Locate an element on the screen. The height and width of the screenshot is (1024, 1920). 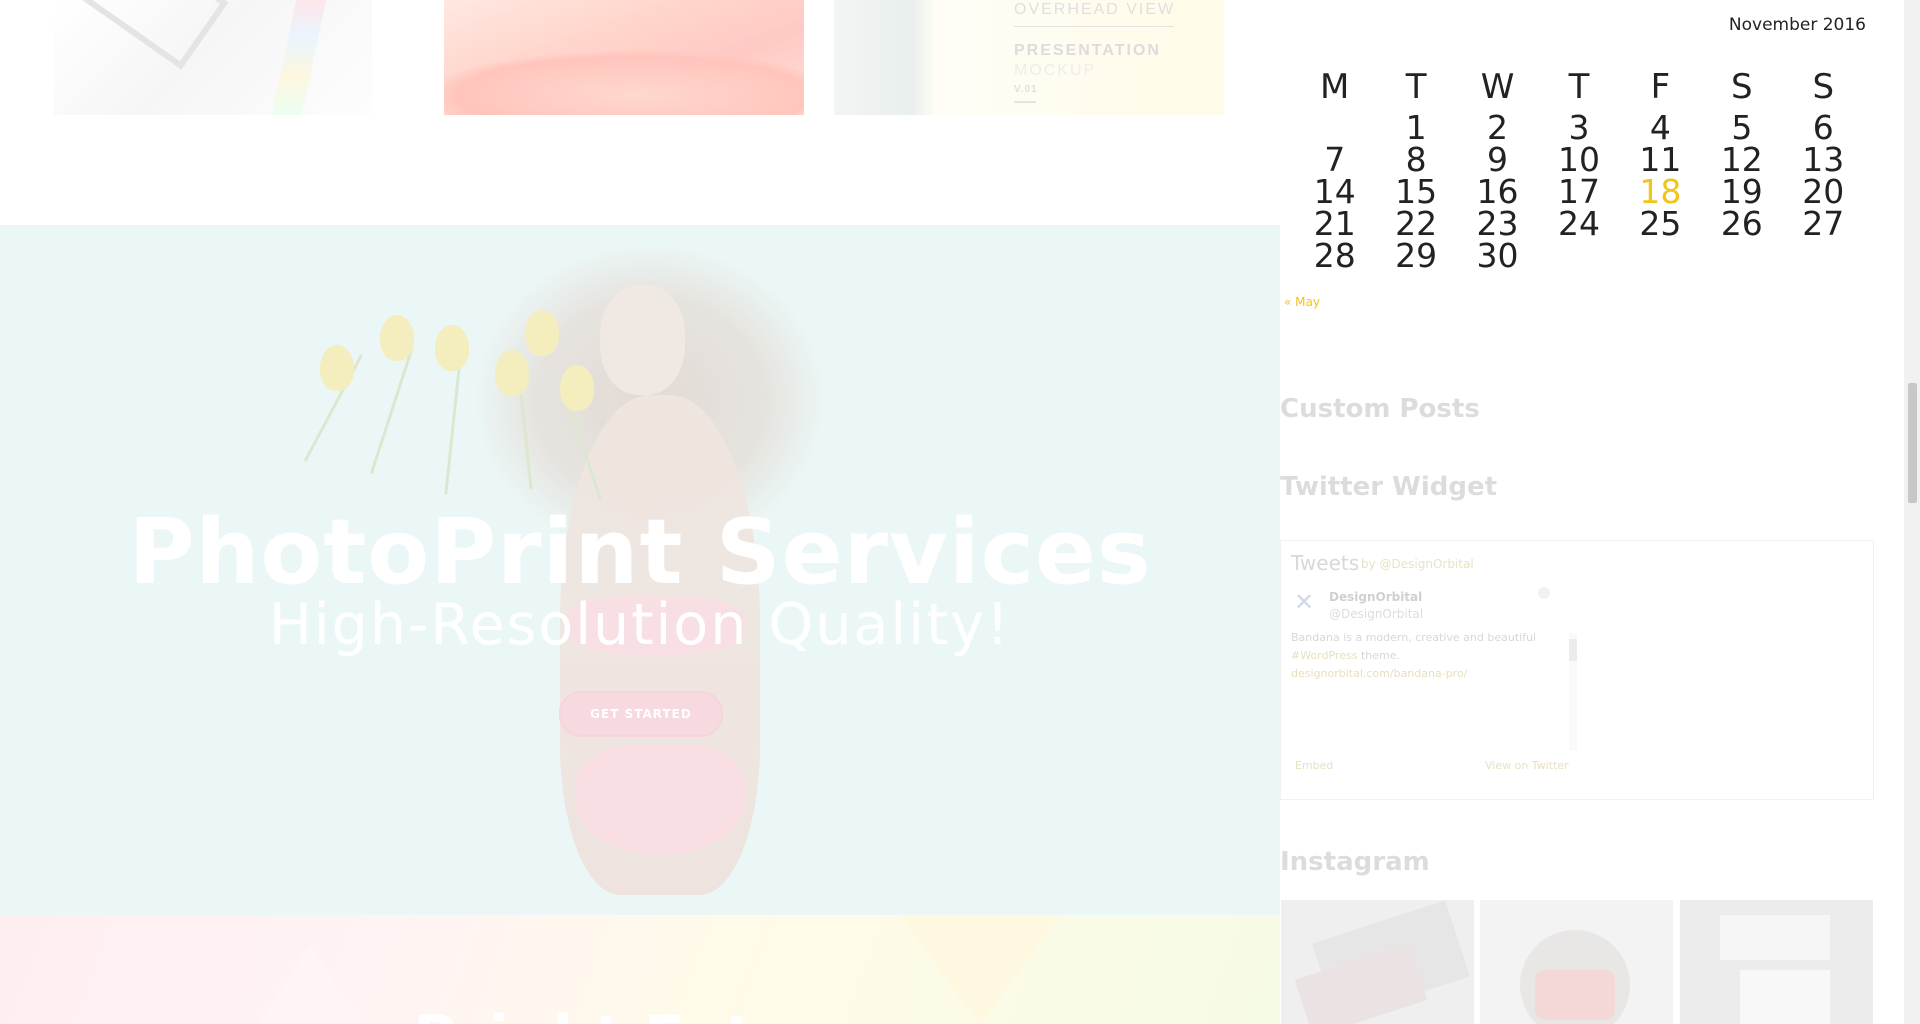
thumbnail-stripe-graphic is located at coordinates (299, 57).